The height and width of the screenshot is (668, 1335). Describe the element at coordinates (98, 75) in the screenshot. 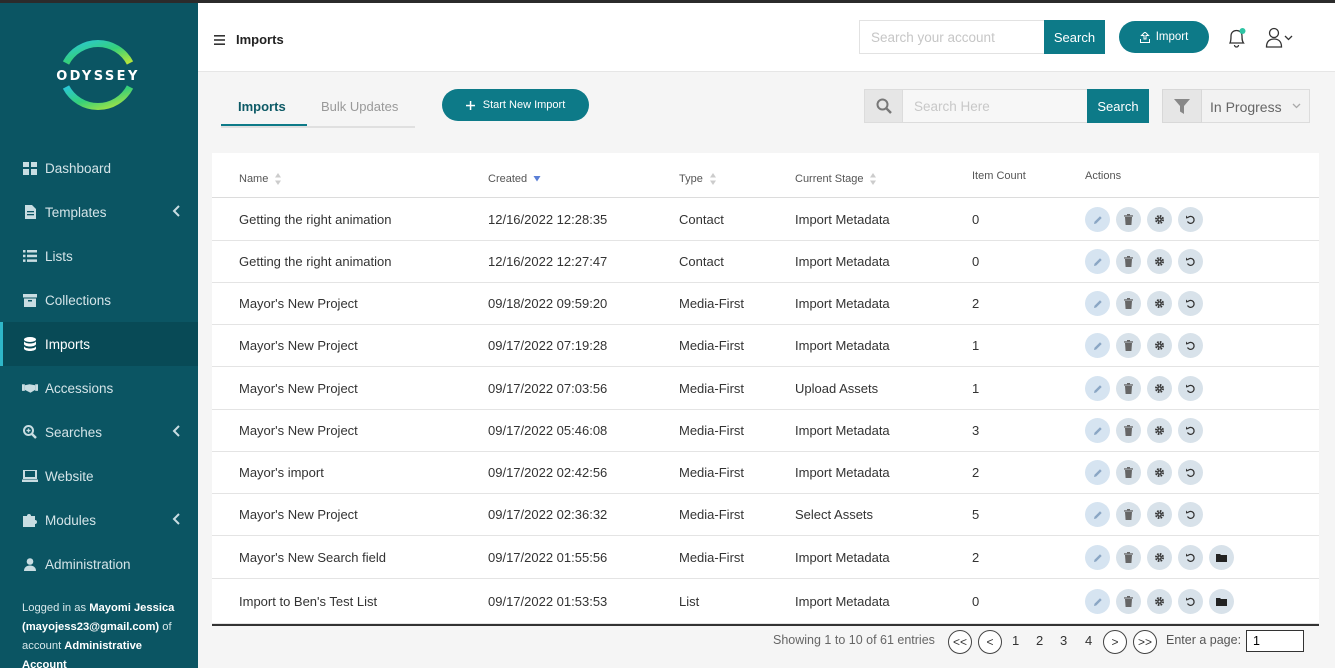

I see `odyssey-logo: ODYSSEY` at that location.